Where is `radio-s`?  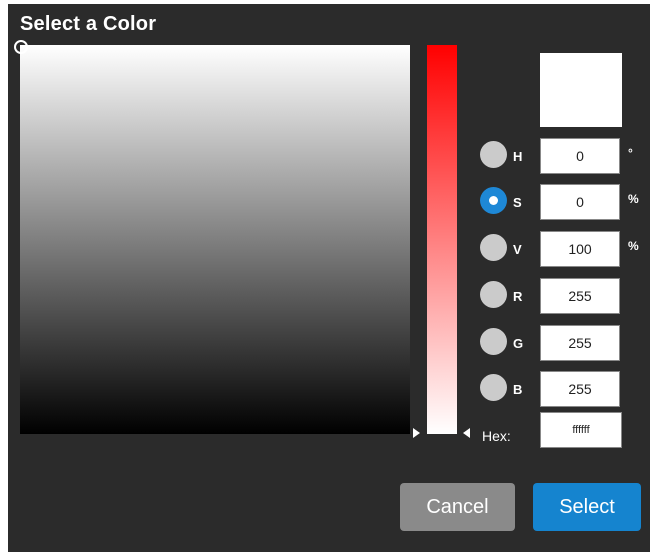 radio-s is located at coordinates (493, 200).